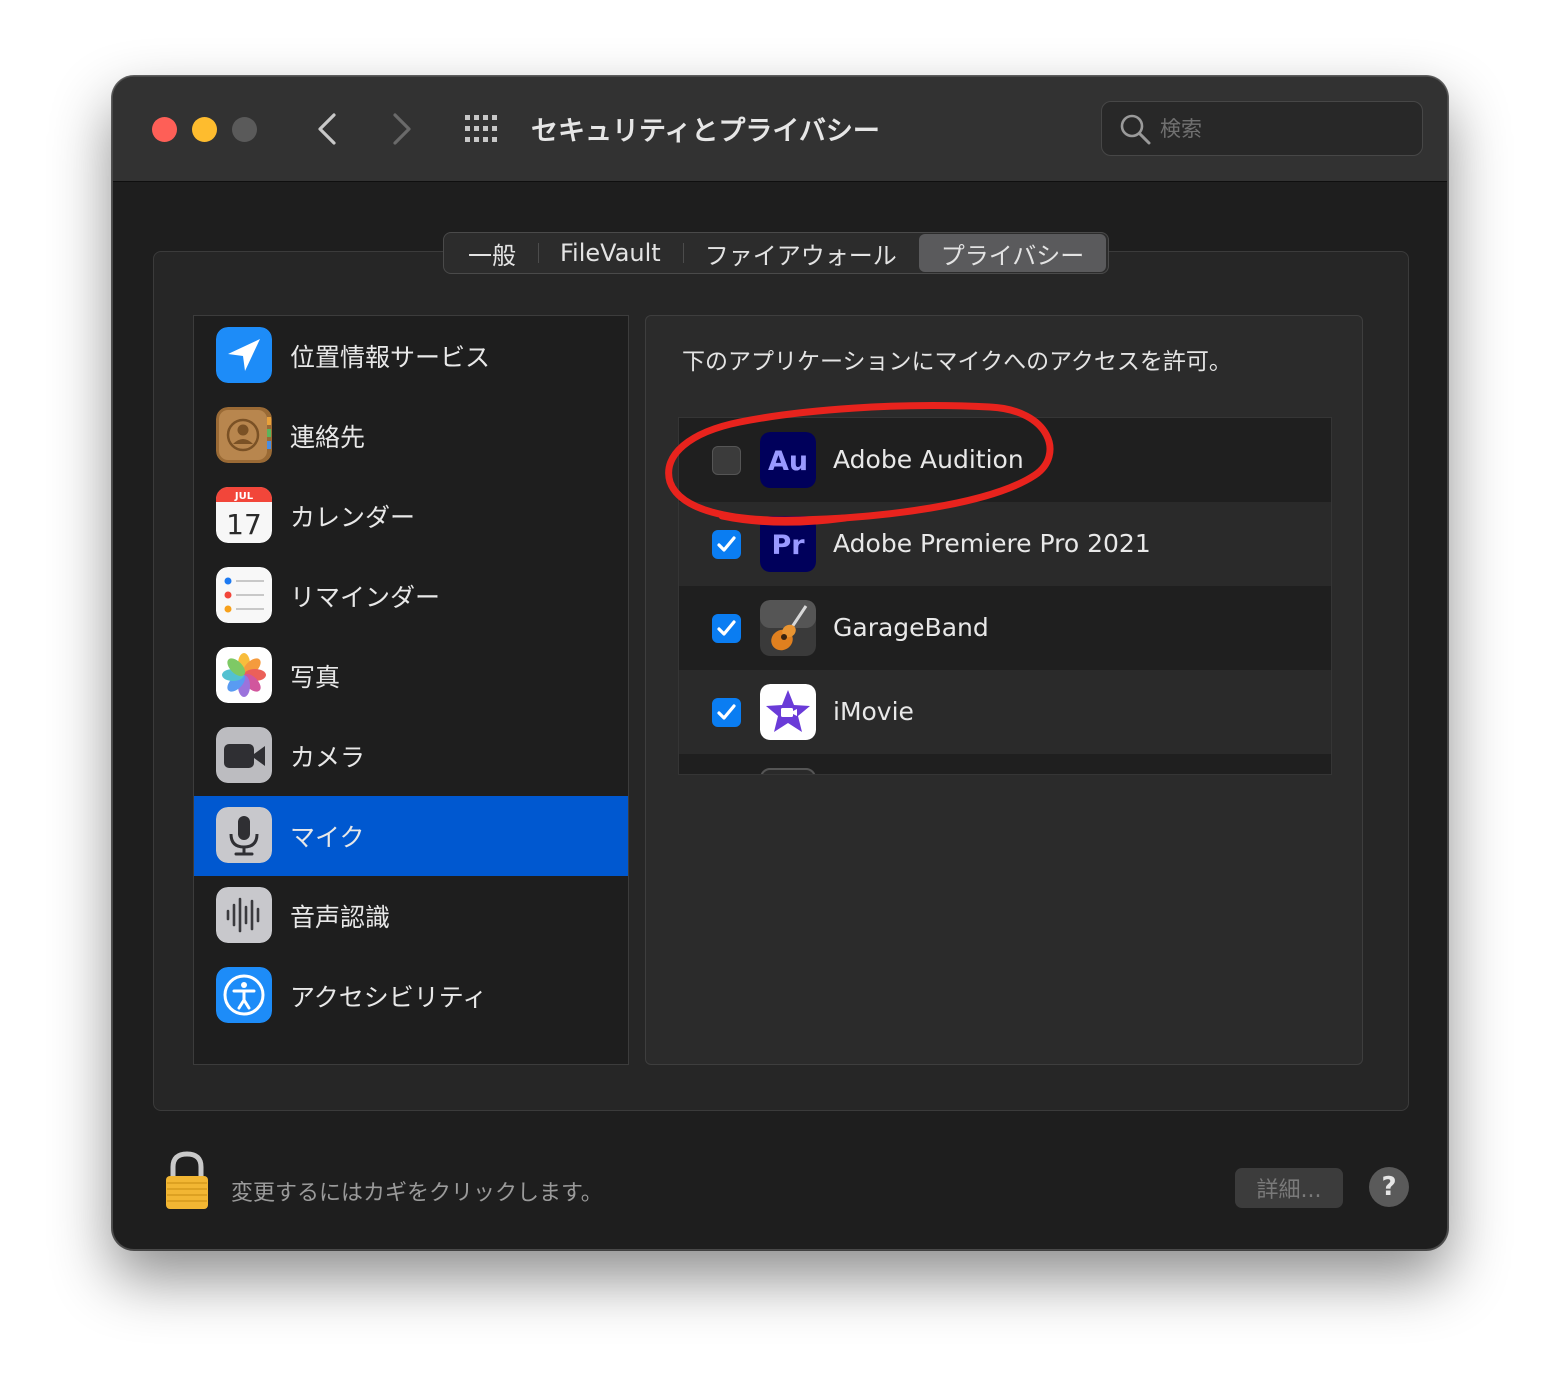  What do you see at coordinates (411, 756) in the screenshot?
I see `sidebar-item-camera: カメラ` at bounding box center [411, 756].